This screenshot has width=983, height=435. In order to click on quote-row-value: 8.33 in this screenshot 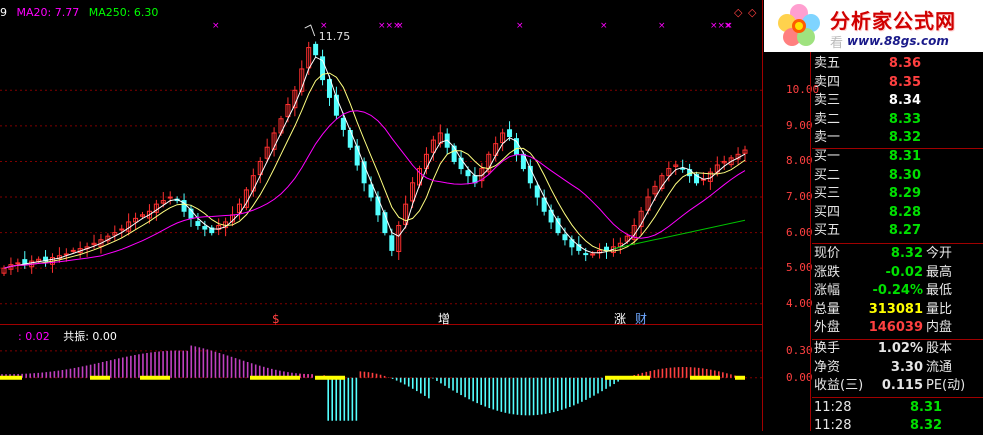, I will do `click(904, 119)`.